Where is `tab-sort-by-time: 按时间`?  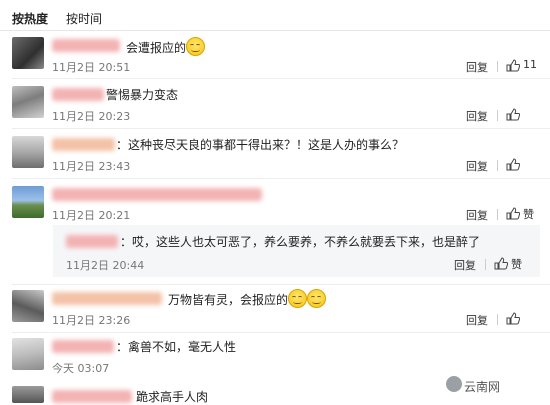 tab-sort-by-time: 按时间 is located at coordinates (84, 18).